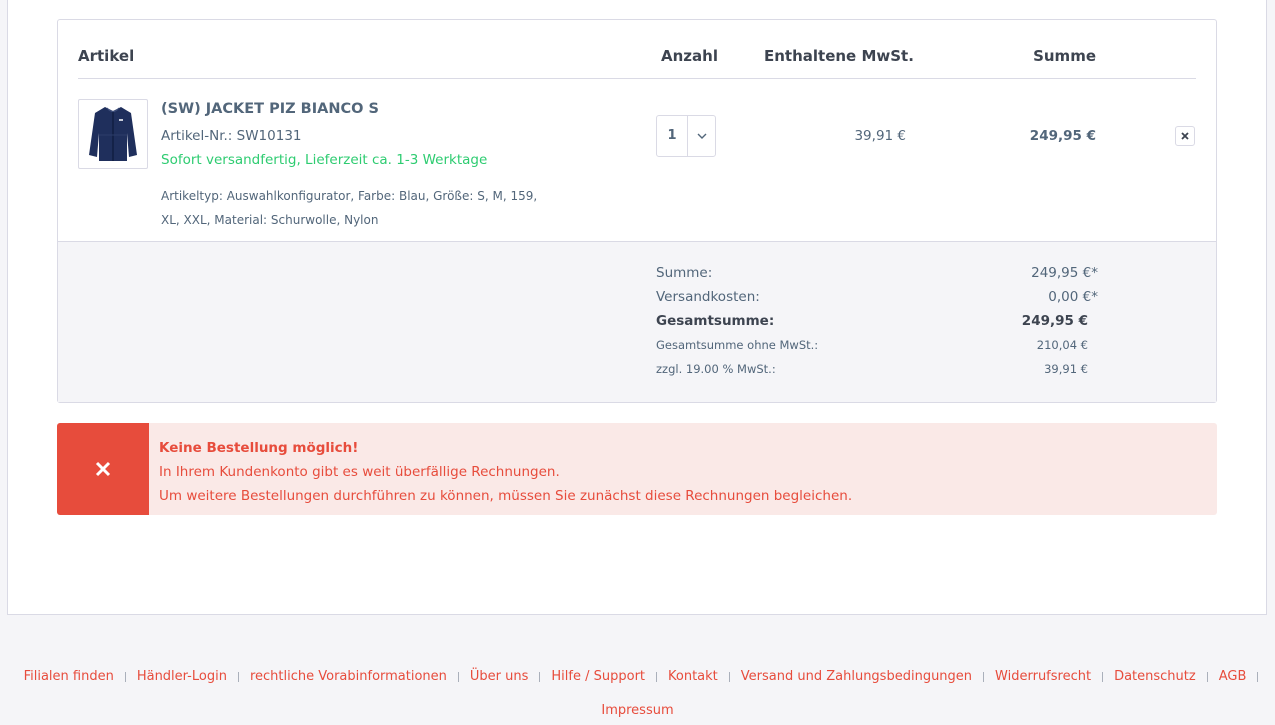 This screenshot has width=1275, height=725. What do you see at coordinates (856, 677) in the screenshot?
I see `footer-link-versand: Versand und Zahlungsbedingungen` at bounding box center [856, 677].